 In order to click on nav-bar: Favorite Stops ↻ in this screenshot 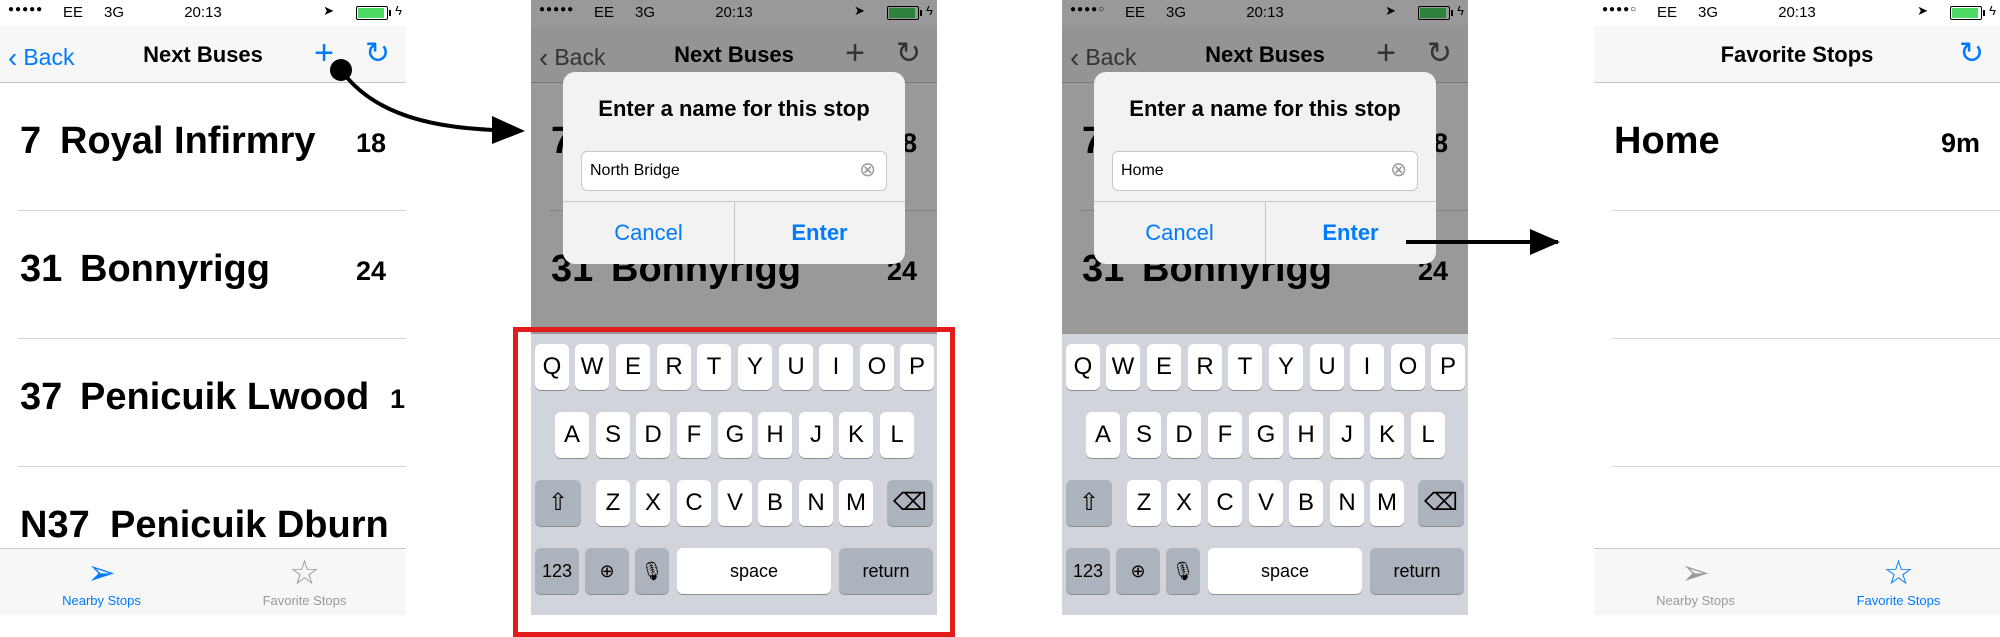, I will do `click(1797, 54)`.